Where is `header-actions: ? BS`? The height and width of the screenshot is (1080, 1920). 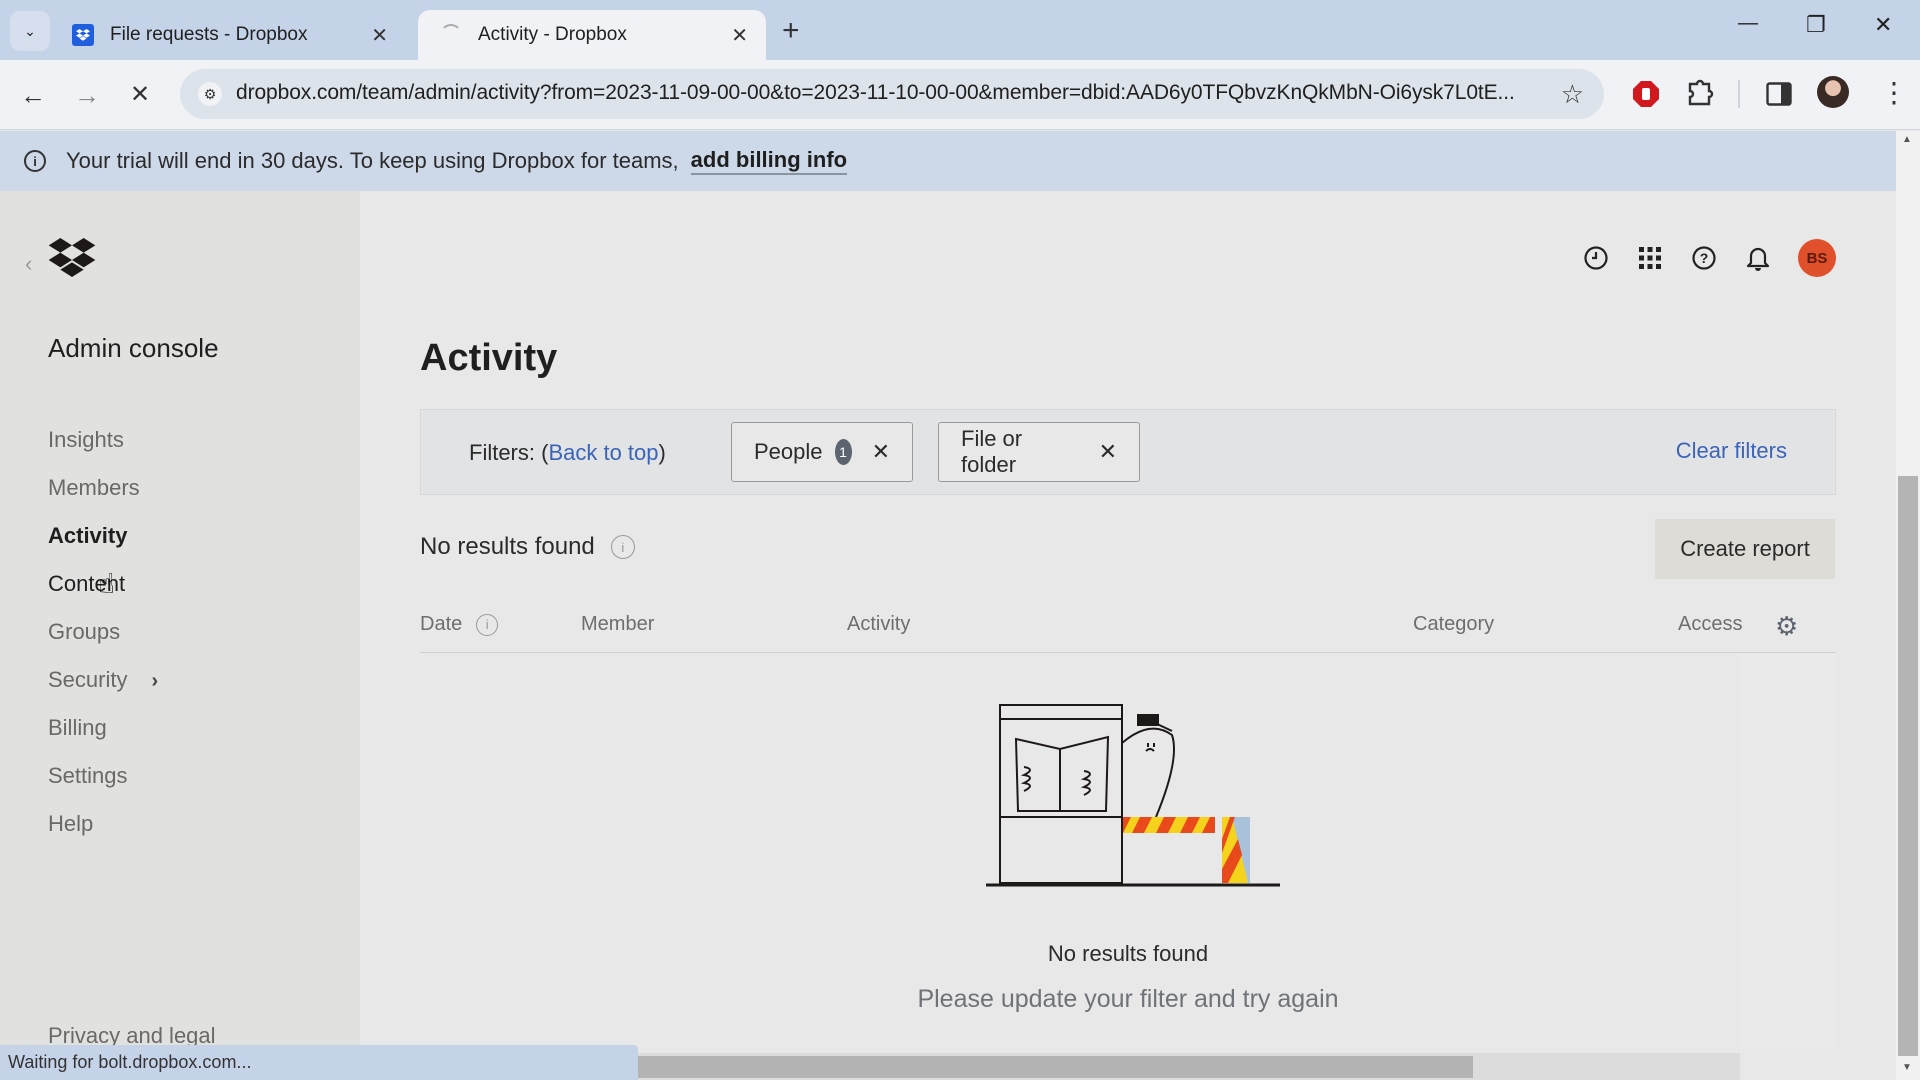 header-actions: ? BS is located at coordinates (1709, 258).